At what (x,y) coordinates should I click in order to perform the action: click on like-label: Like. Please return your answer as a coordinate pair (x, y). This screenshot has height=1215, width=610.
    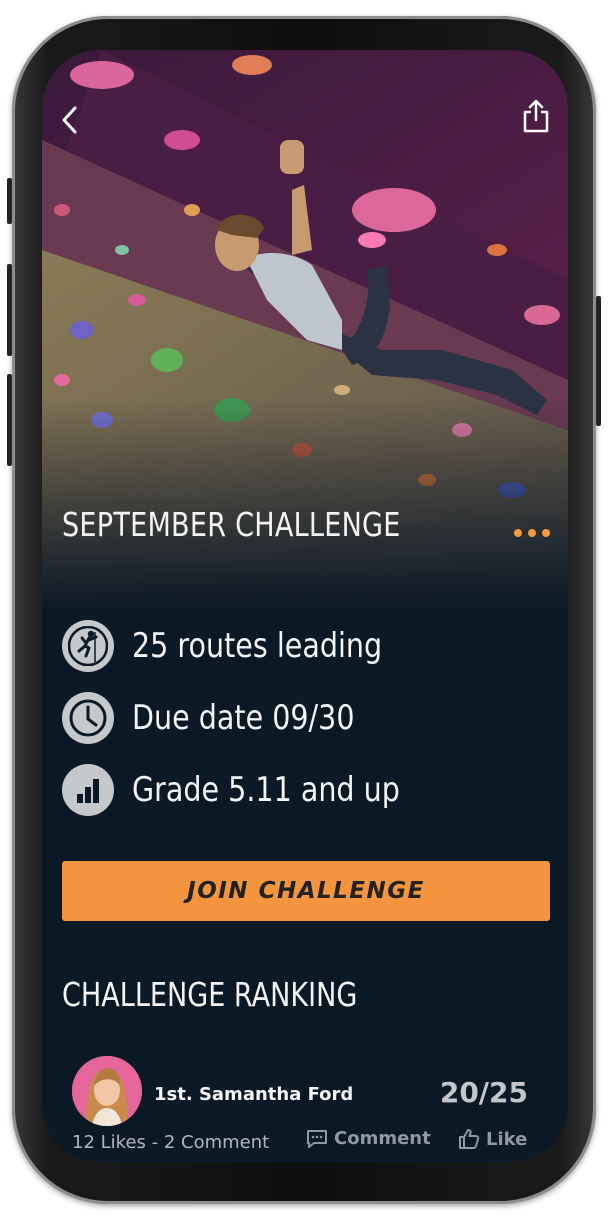
    Looking at the image, I should click on (507, 1139).